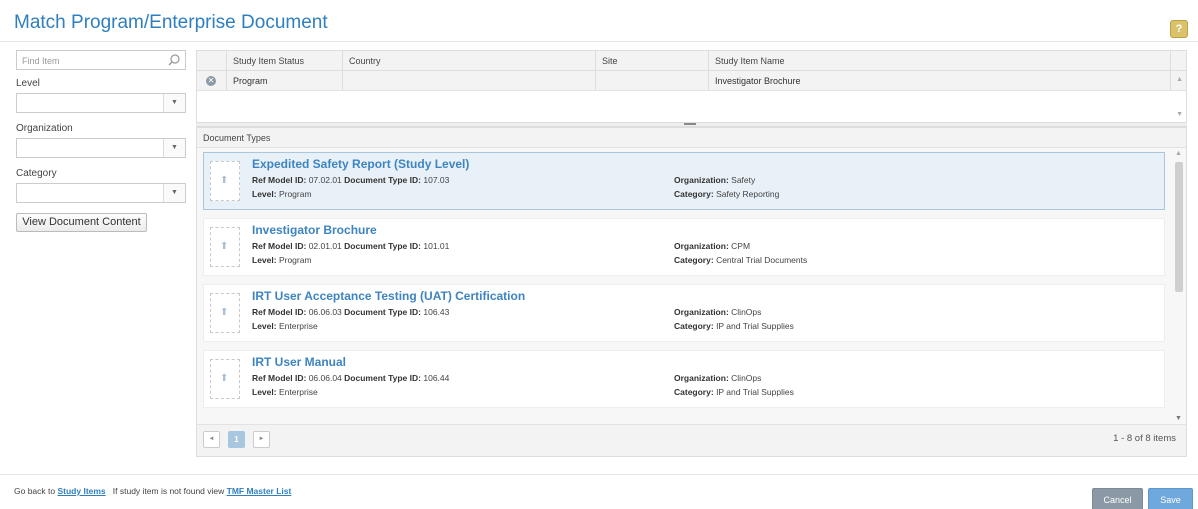 This screenshot has width=1198, height=509. What do you see at coordinates (314, 230) in the screenshot?
I see `document-type-title: Investigator Brochure` at bounding box center [314, 230].